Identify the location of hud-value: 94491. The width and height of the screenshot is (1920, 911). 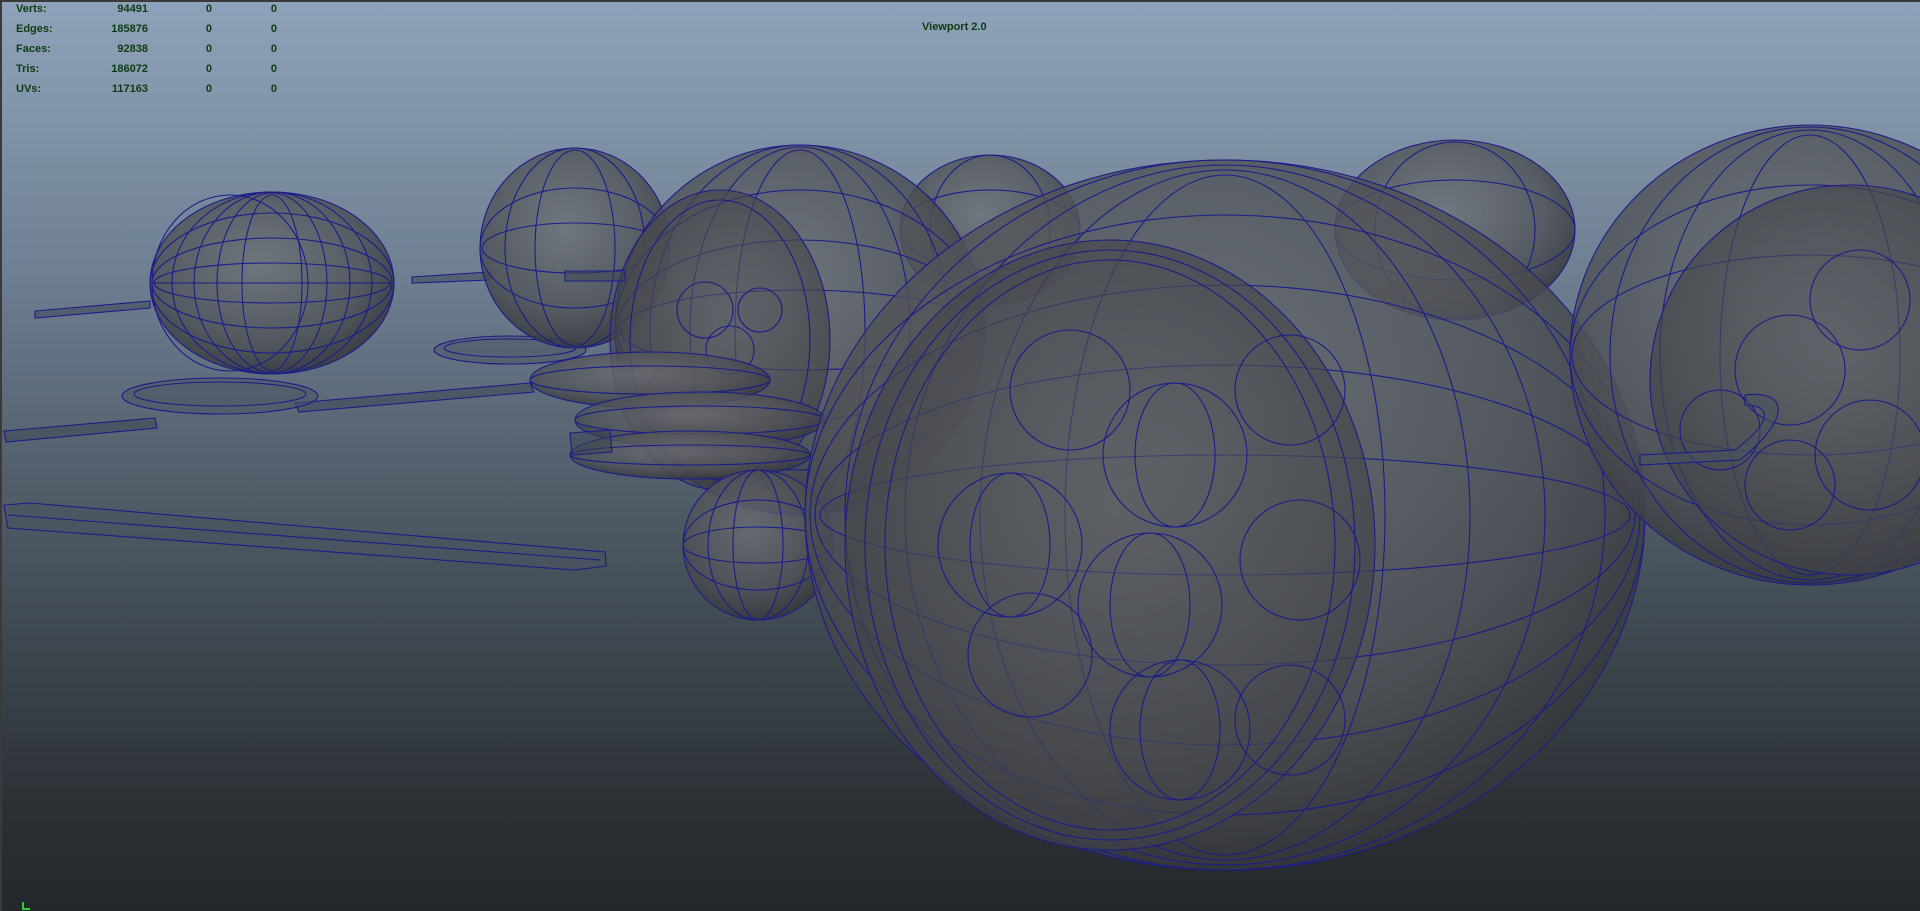
(132, 9).